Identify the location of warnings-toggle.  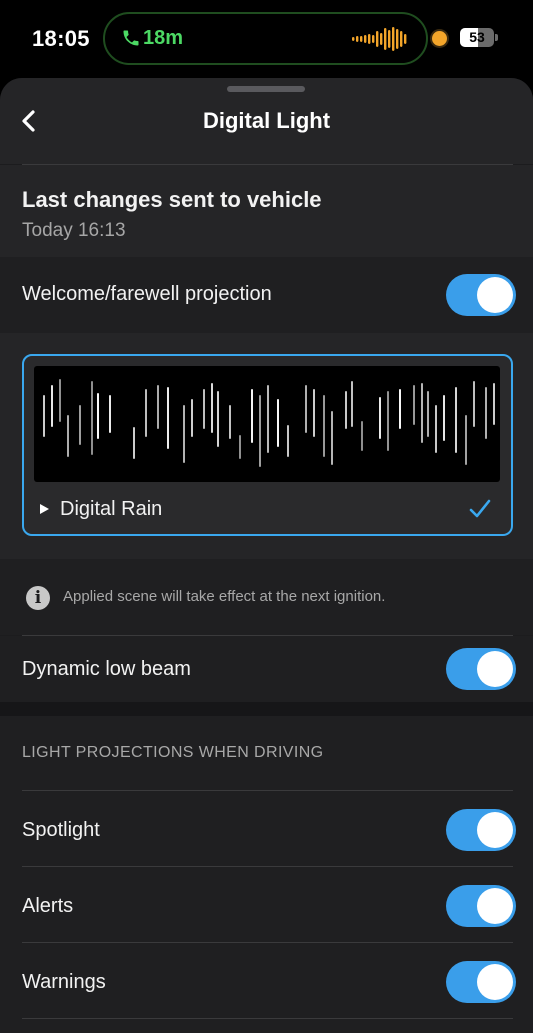
(481, 982).